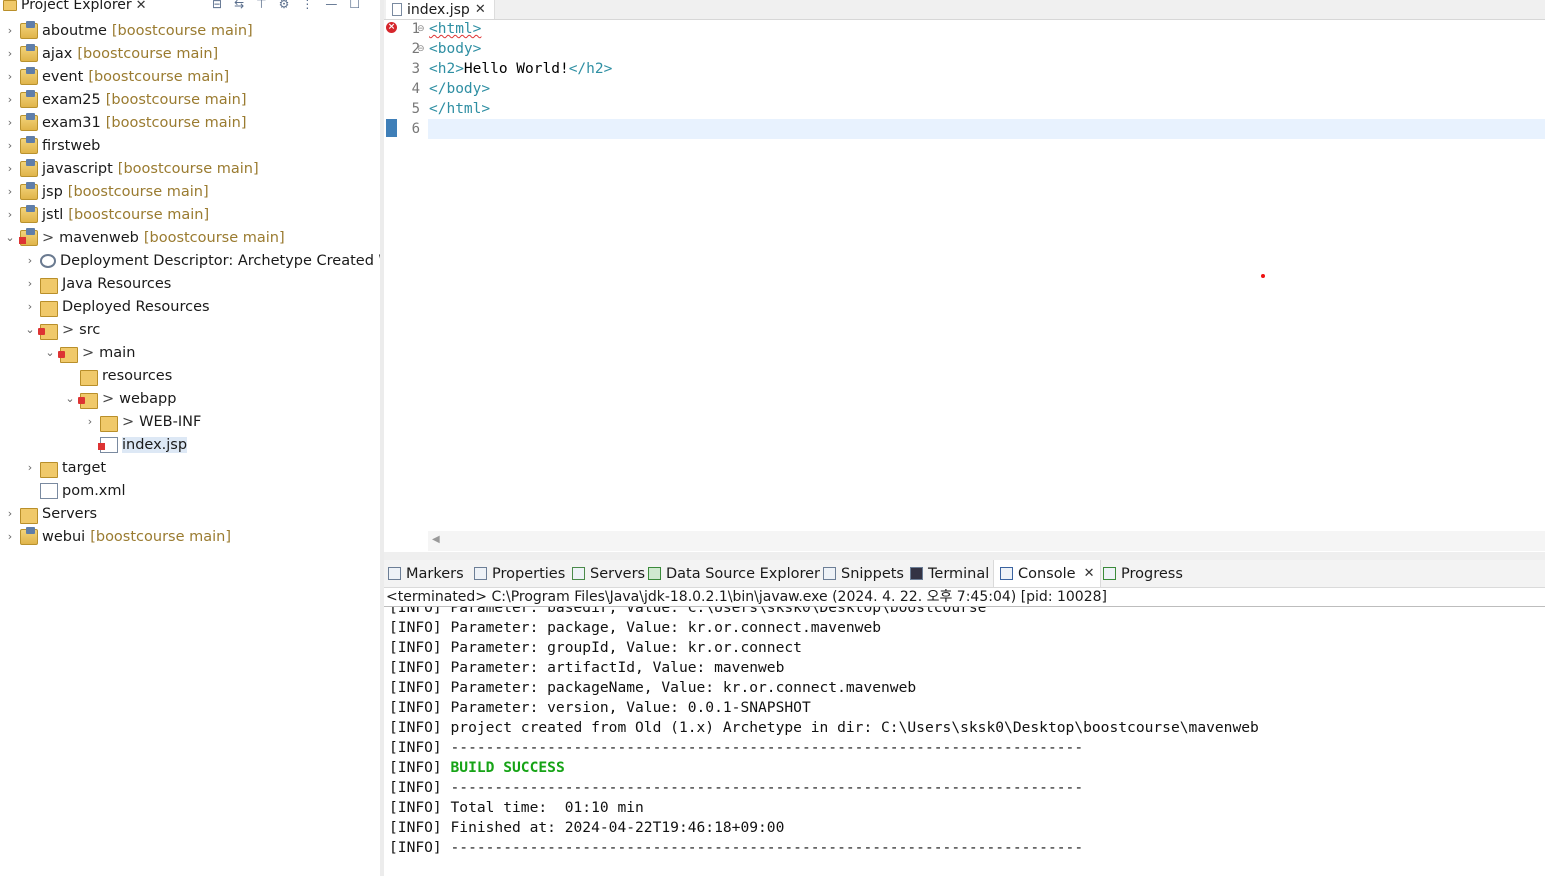 This screenshot has height=876, width=1545. I want to click on tree-item: › Java Resources, so click(97, 283).